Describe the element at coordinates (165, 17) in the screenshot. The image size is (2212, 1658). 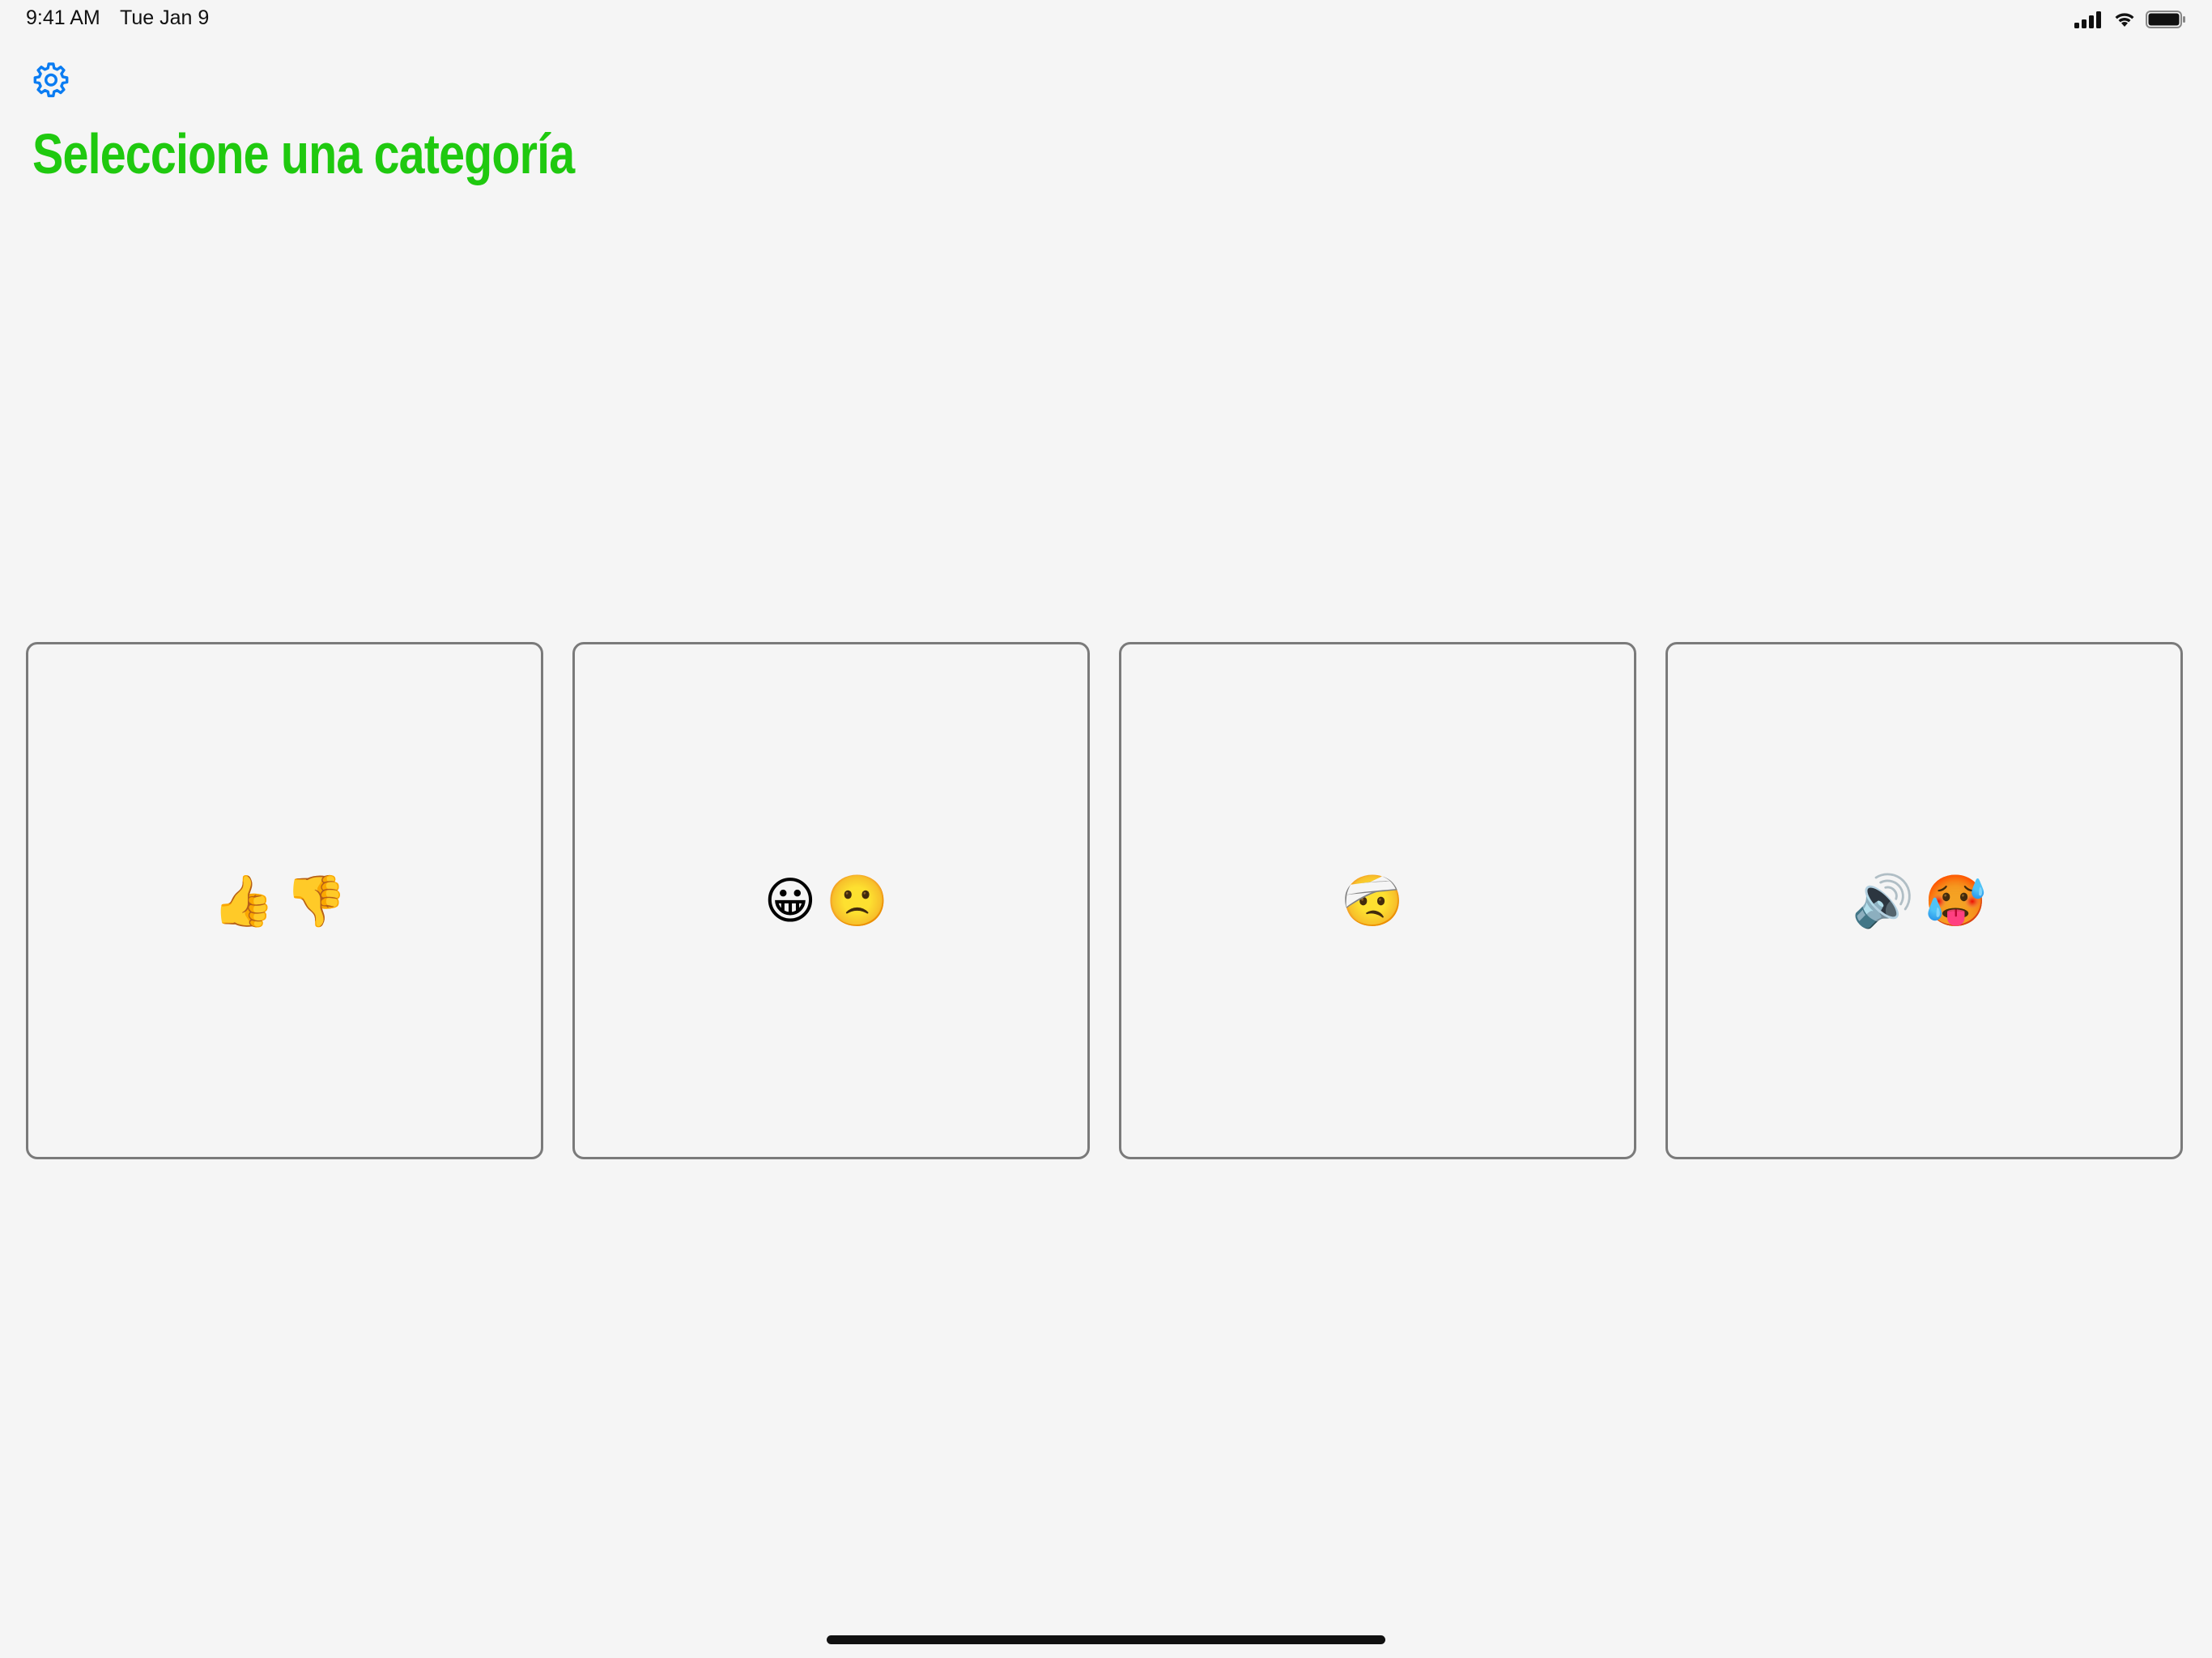
I see `status-date: Tue Jan 9` at that location.